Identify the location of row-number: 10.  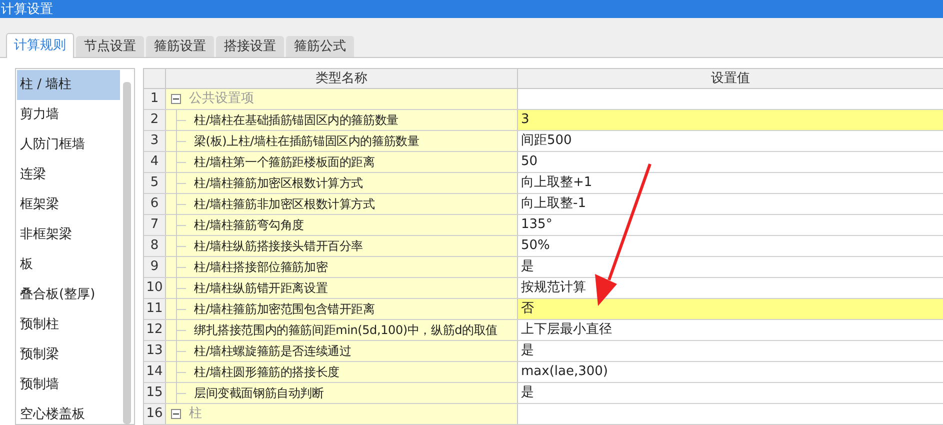
(155, 288).